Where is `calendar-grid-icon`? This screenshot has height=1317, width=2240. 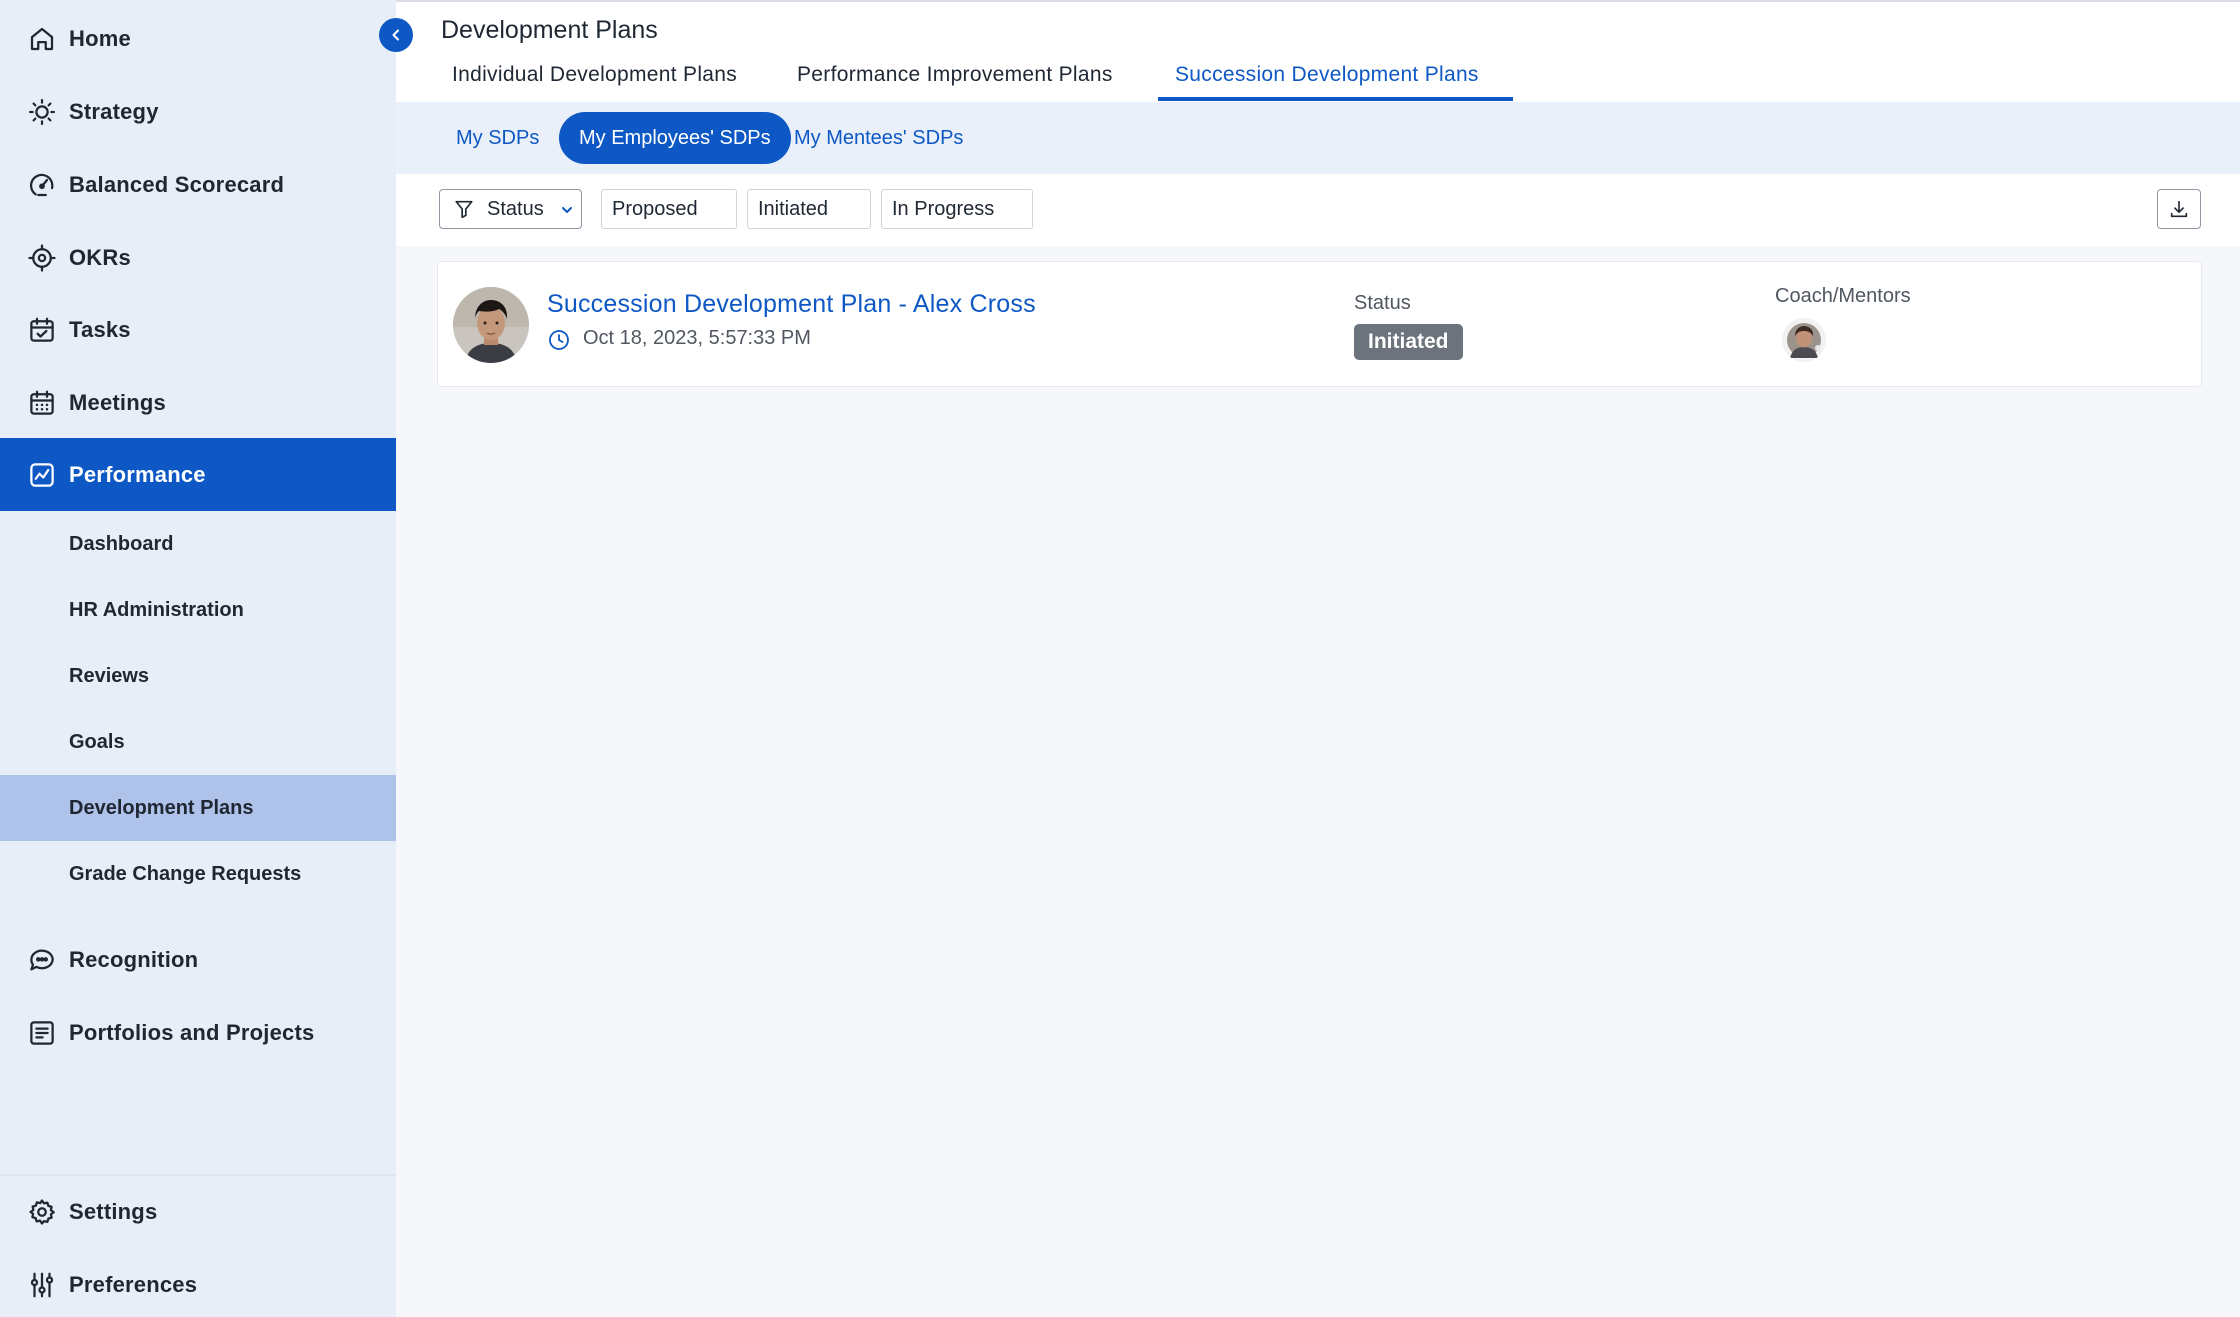 calendar-grid-icon is located at coordinates (42, 403).